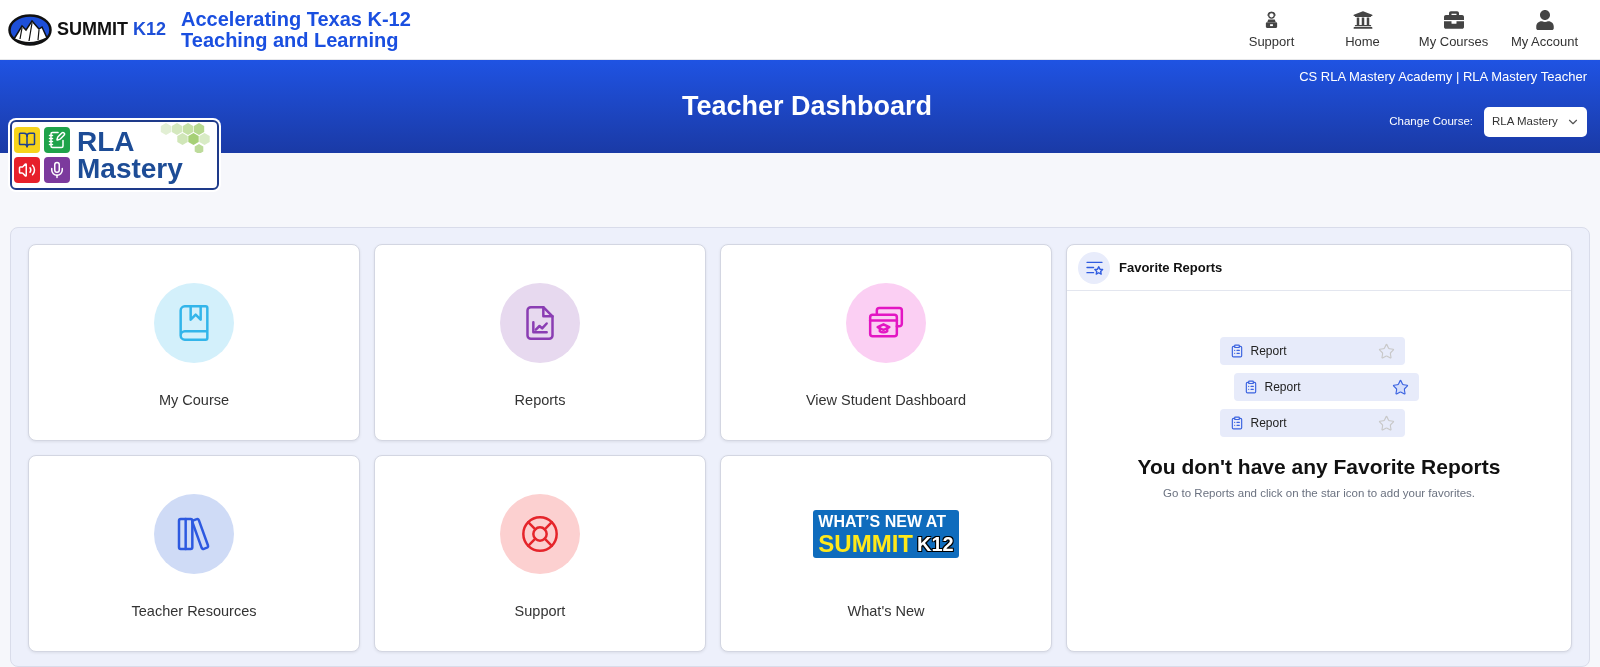  What do you see at coordinates (30, 29) in the screenshot?
I see `mountain-logo-icon` at bounding box center [30, 29].